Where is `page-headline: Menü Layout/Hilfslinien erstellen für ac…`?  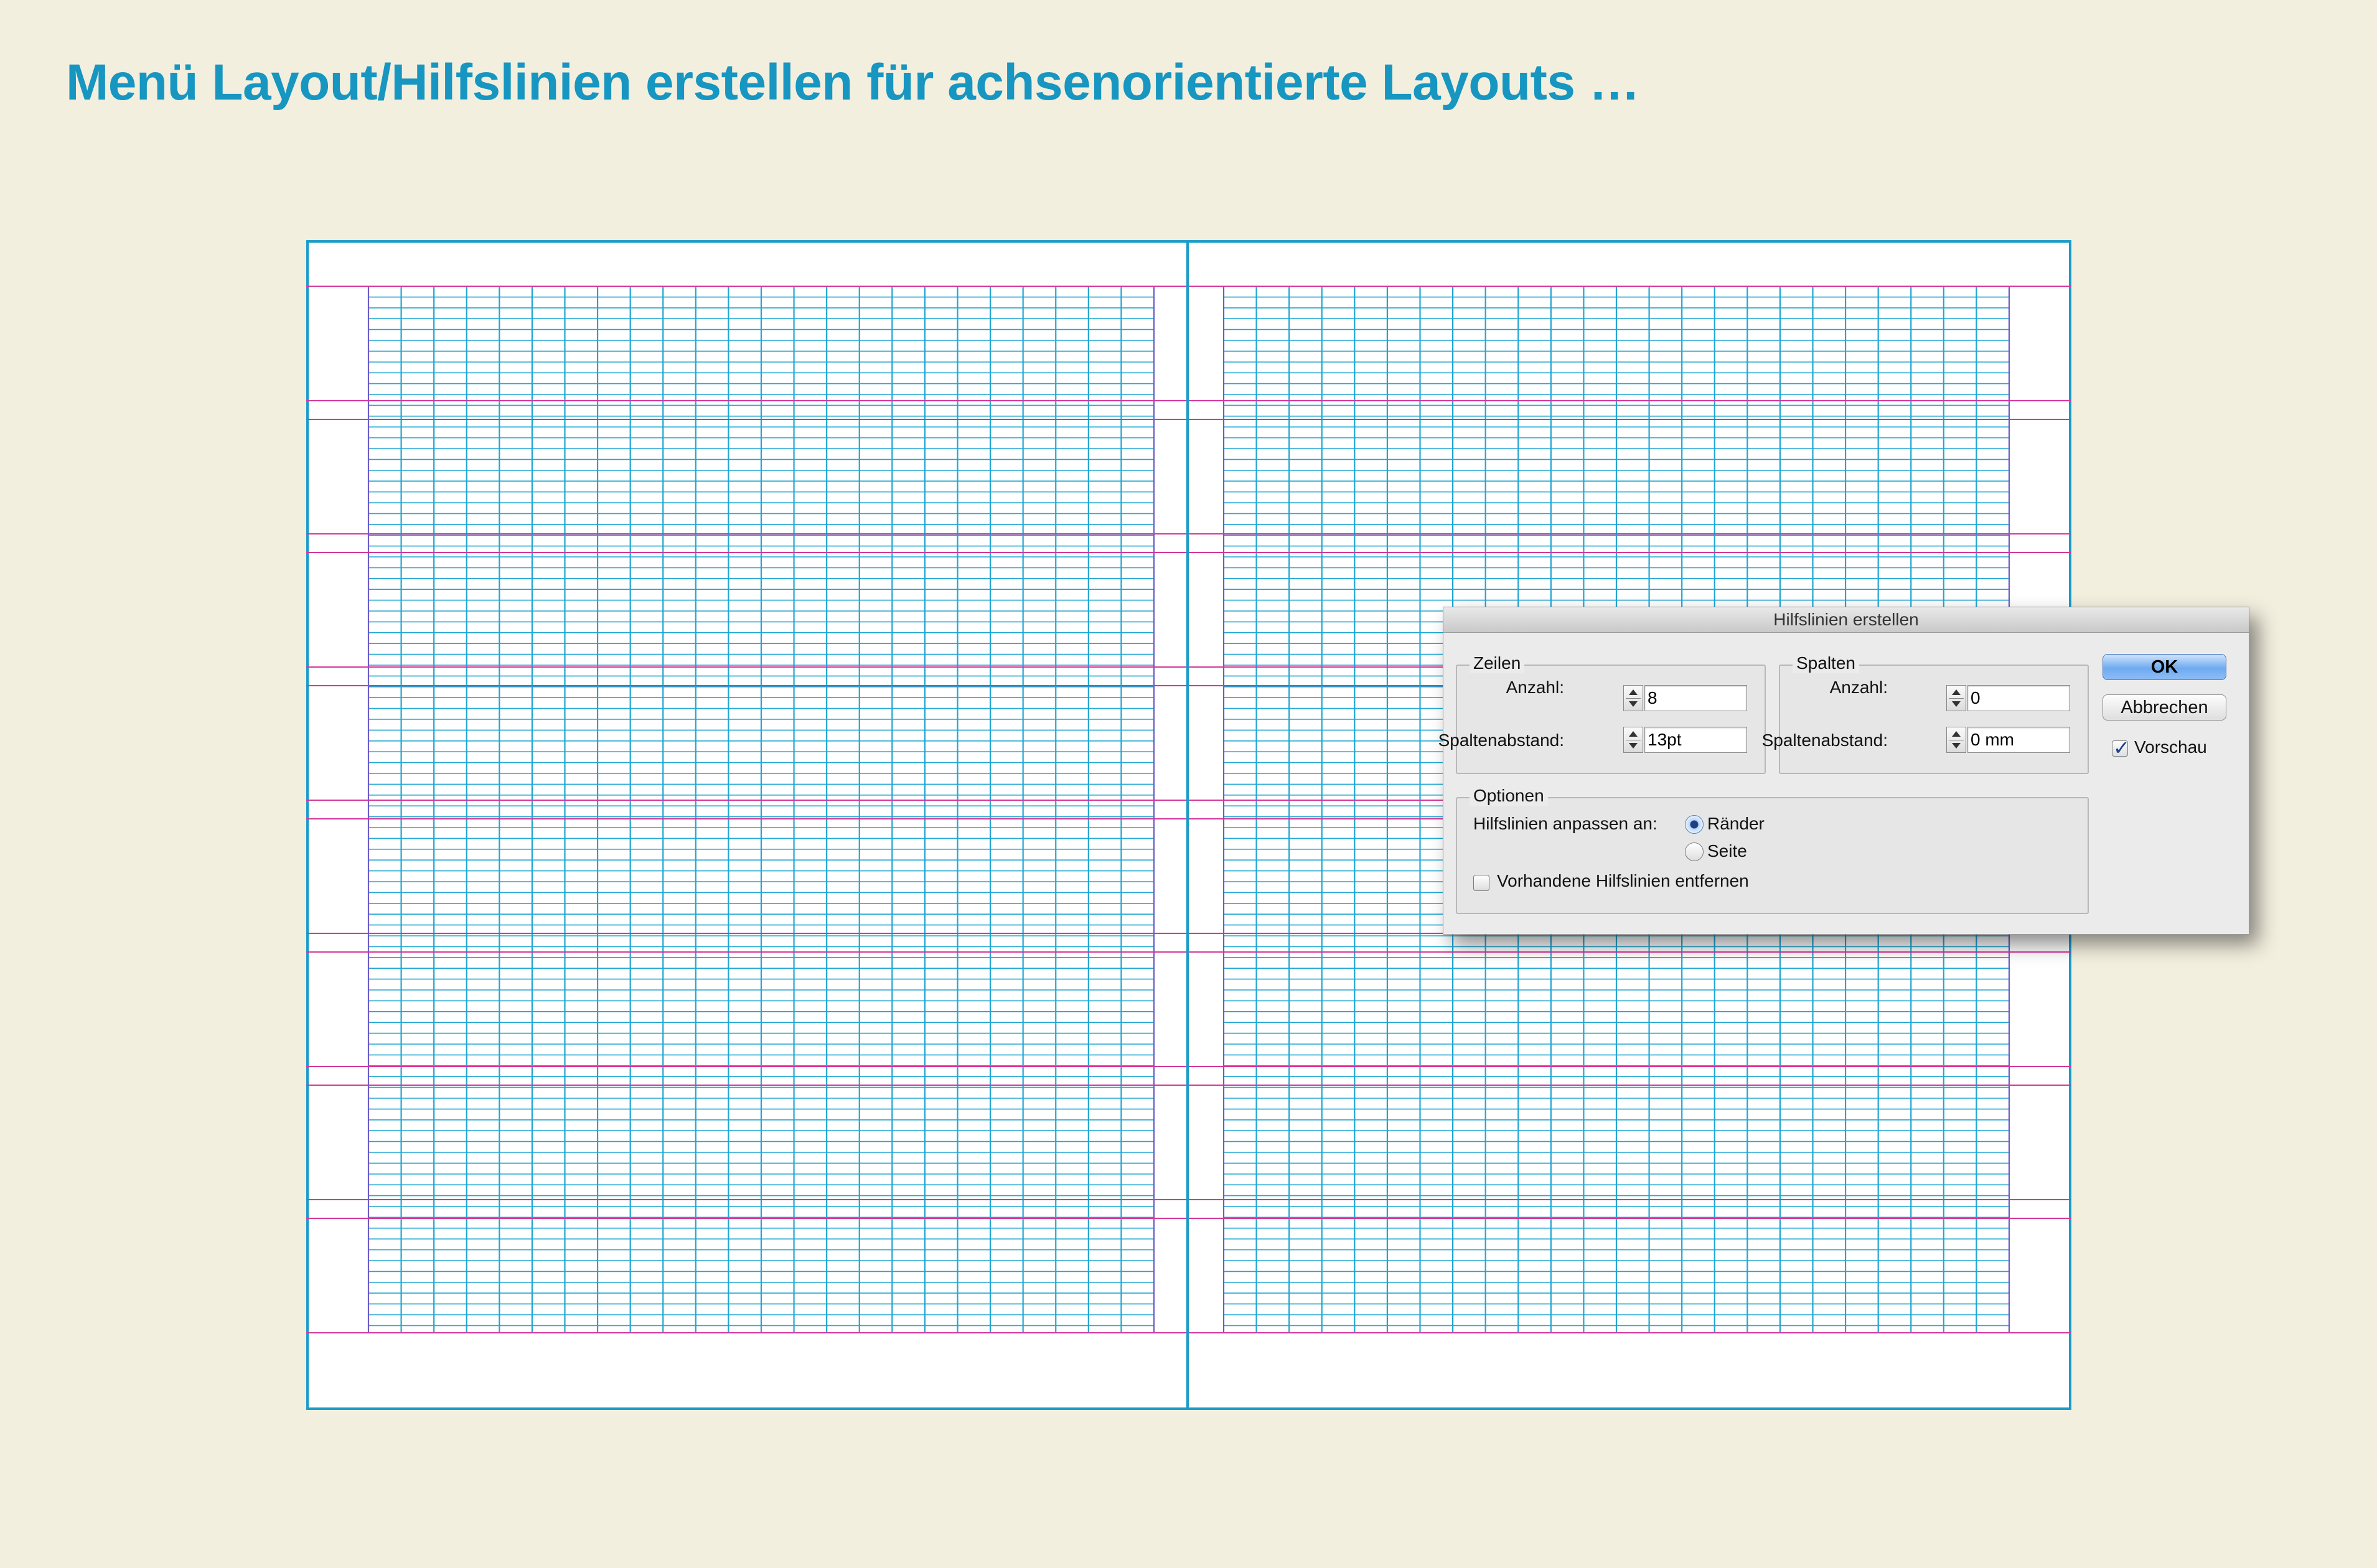 page-headline: Menü Layout/Hilfslinien erstellen für ac… is located at coordinates (853, 82).